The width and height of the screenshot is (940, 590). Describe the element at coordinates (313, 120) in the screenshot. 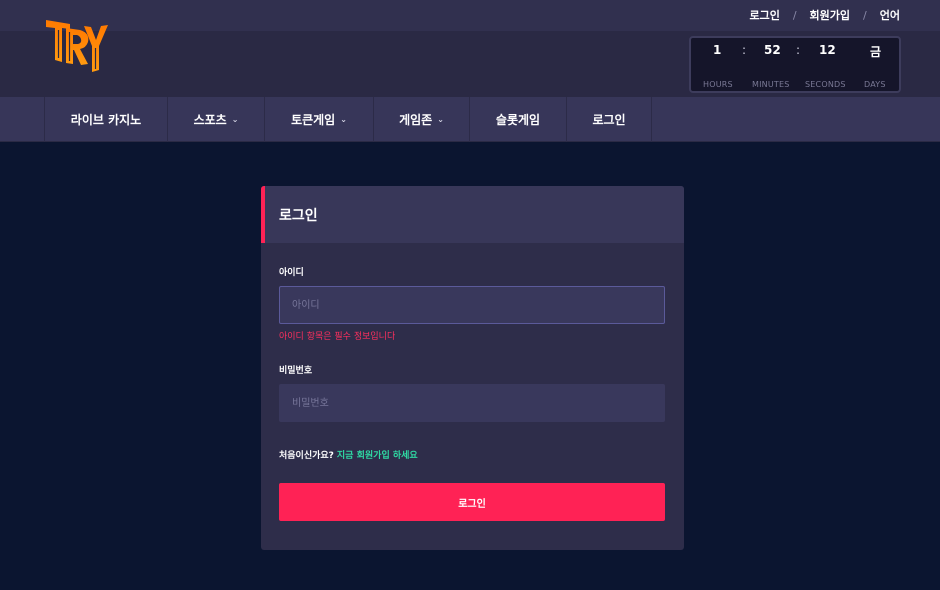

I see `nav-item-label: 토큰게임` at that location.